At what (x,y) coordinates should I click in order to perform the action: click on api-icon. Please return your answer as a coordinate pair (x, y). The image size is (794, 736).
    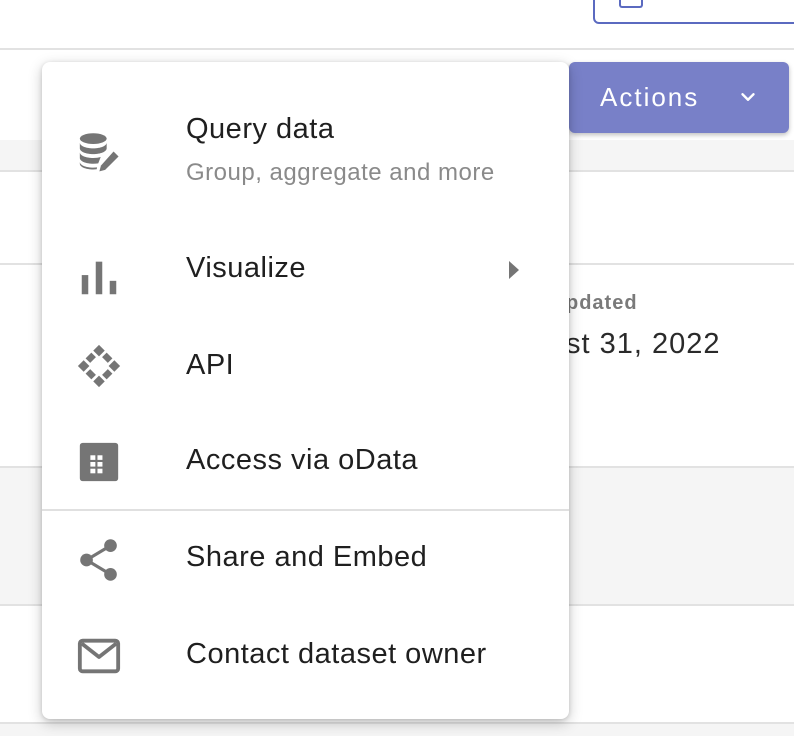
    Looking at the image, I should click on (99, 366).